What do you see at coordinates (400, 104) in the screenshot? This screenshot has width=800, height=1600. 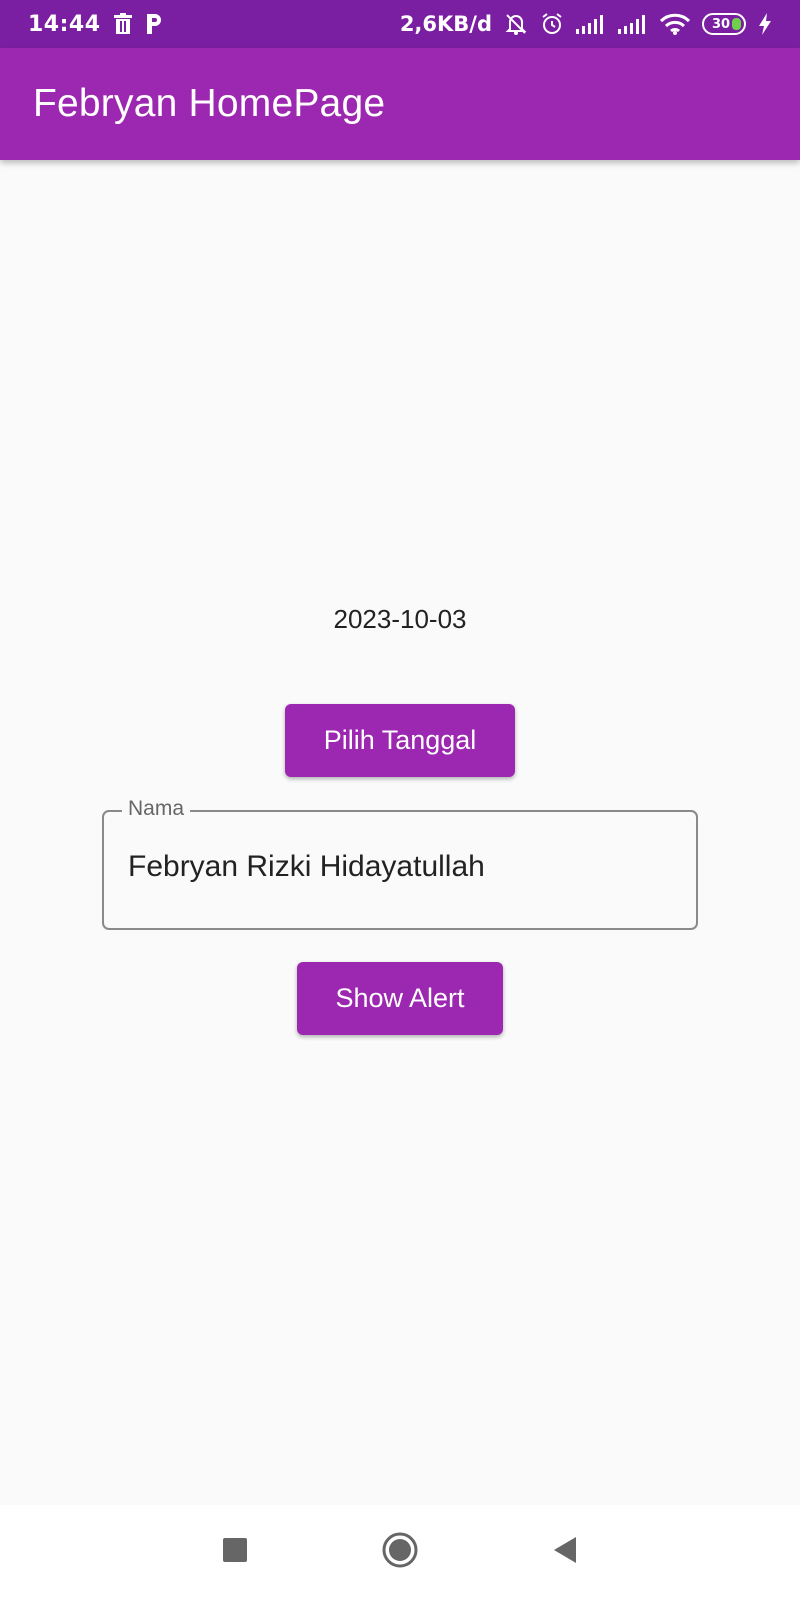 I see `app-bar: Febryan HomePage` at bounding box center [400, 104].